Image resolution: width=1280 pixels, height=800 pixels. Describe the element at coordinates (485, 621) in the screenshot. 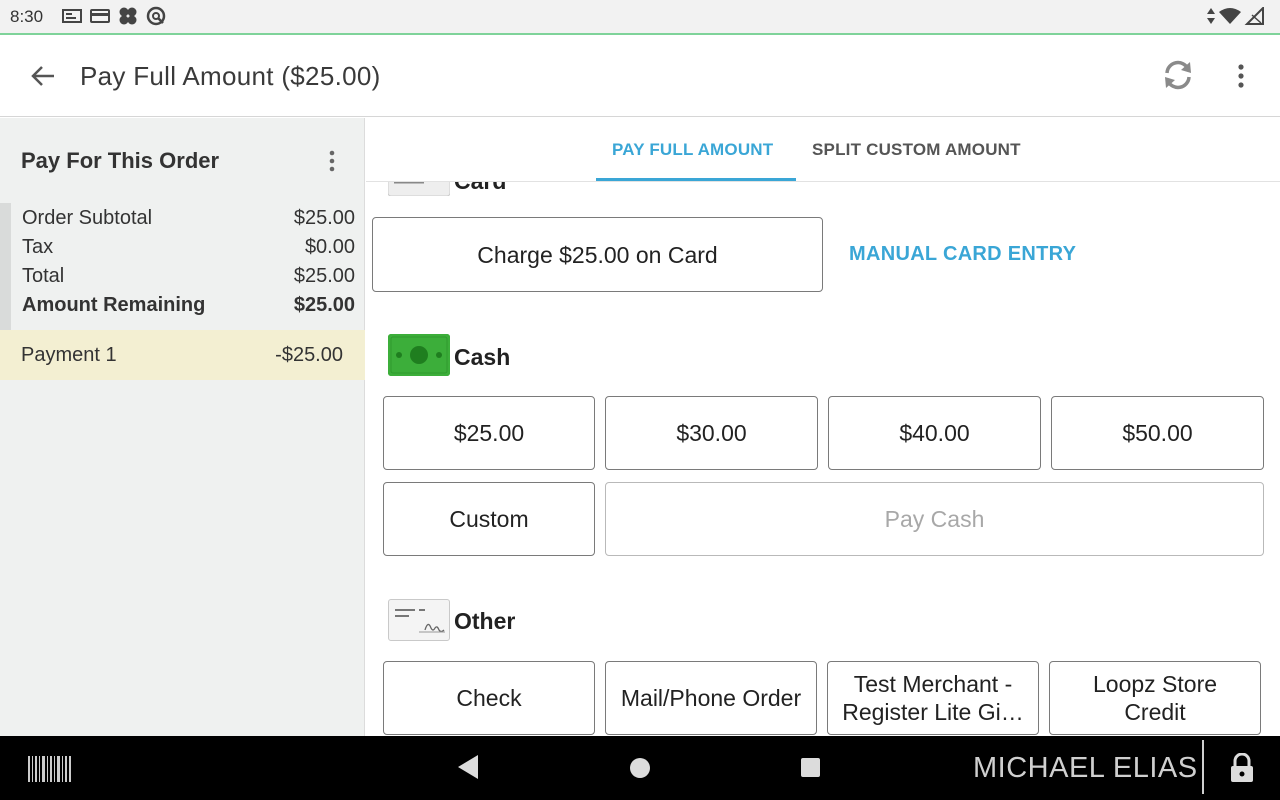

I see `other-section-label: Other` at that location.